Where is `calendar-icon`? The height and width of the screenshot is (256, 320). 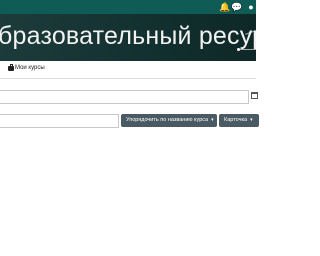
calendar-icon is located at coordinates (254, 95).